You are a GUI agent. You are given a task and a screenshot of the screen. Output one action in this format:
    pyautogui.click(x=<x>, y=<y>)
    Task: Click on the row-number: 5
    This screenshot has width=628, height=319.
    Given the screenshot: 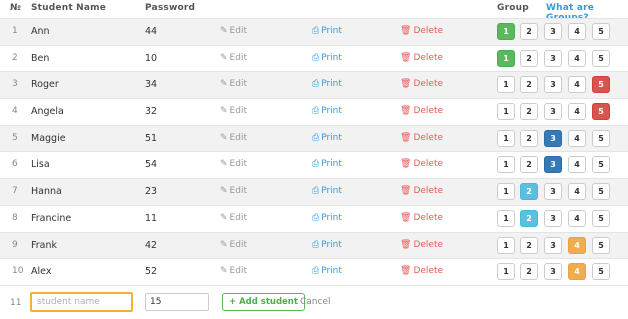 What is the action you would take?
    pyautogui.click(x=15, y=137)
    